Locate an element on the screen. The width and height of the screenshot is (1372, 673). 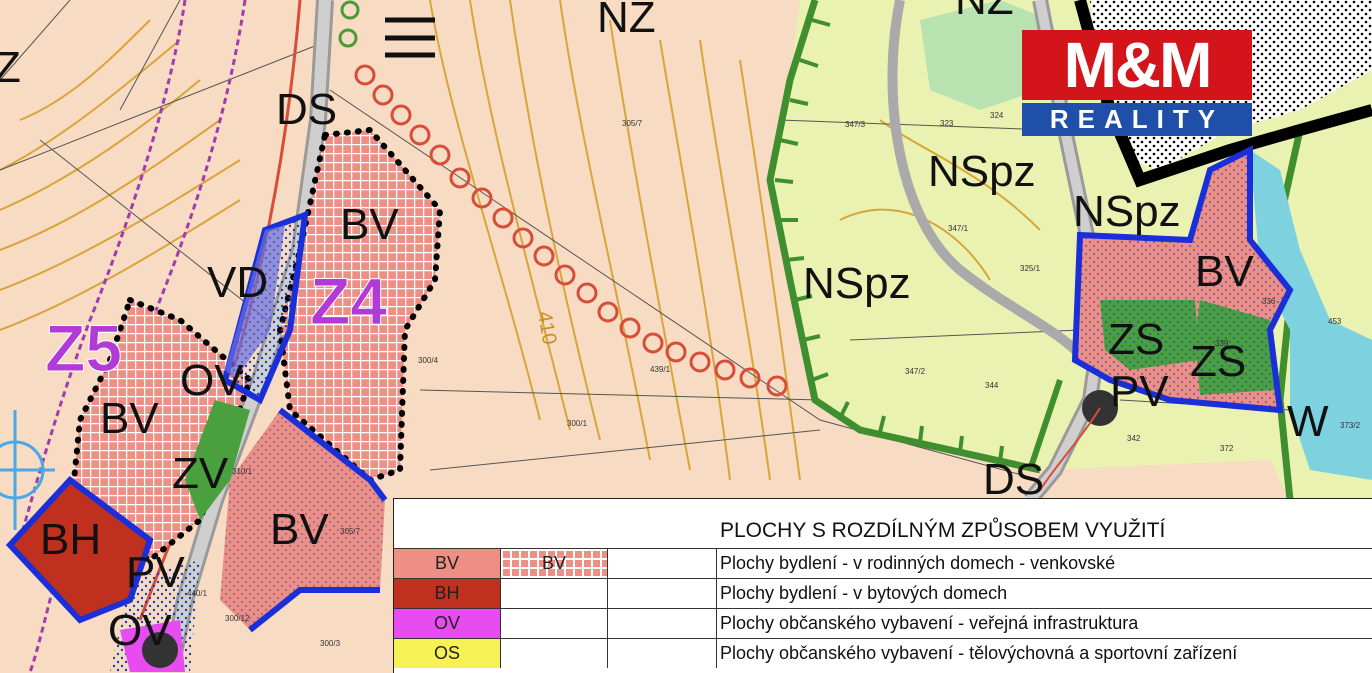
plot-number: 373/2 is located at coordinates (1350, 425).